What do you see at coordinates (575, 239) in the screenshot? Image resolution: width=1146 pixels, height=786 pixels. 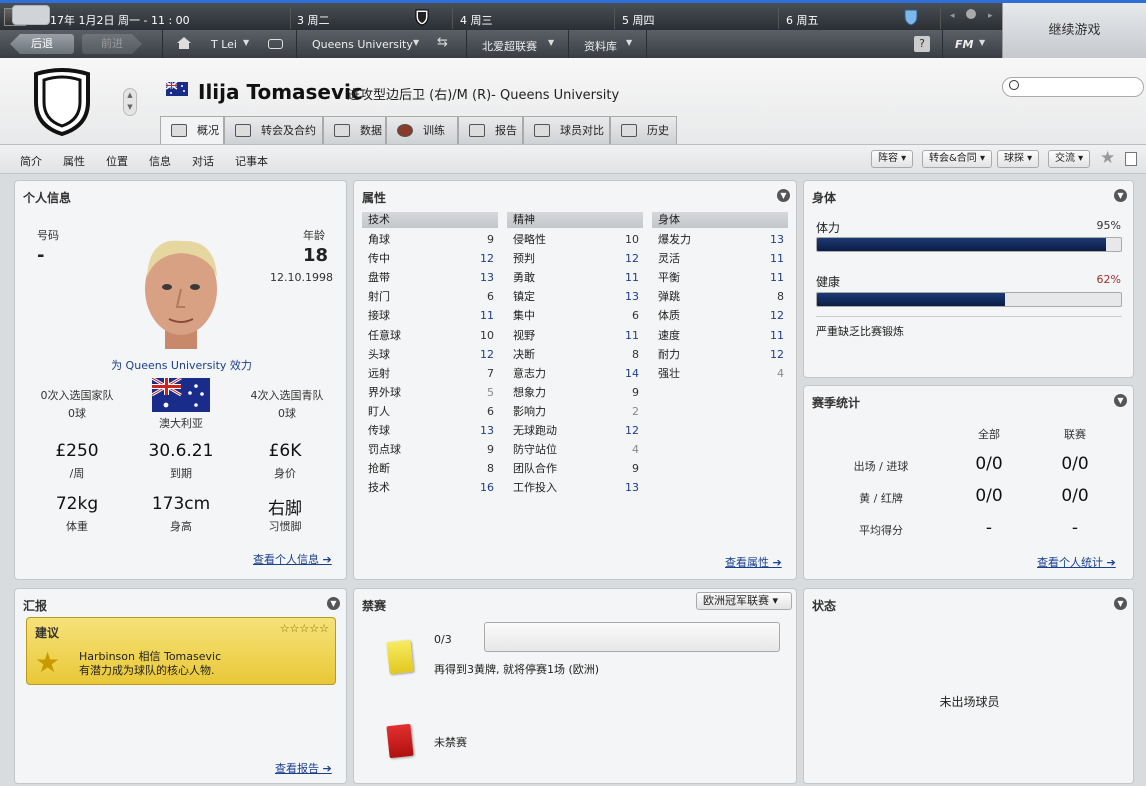 I see `attribute-row: 侵略性 10` at bounding box center [575, 239].